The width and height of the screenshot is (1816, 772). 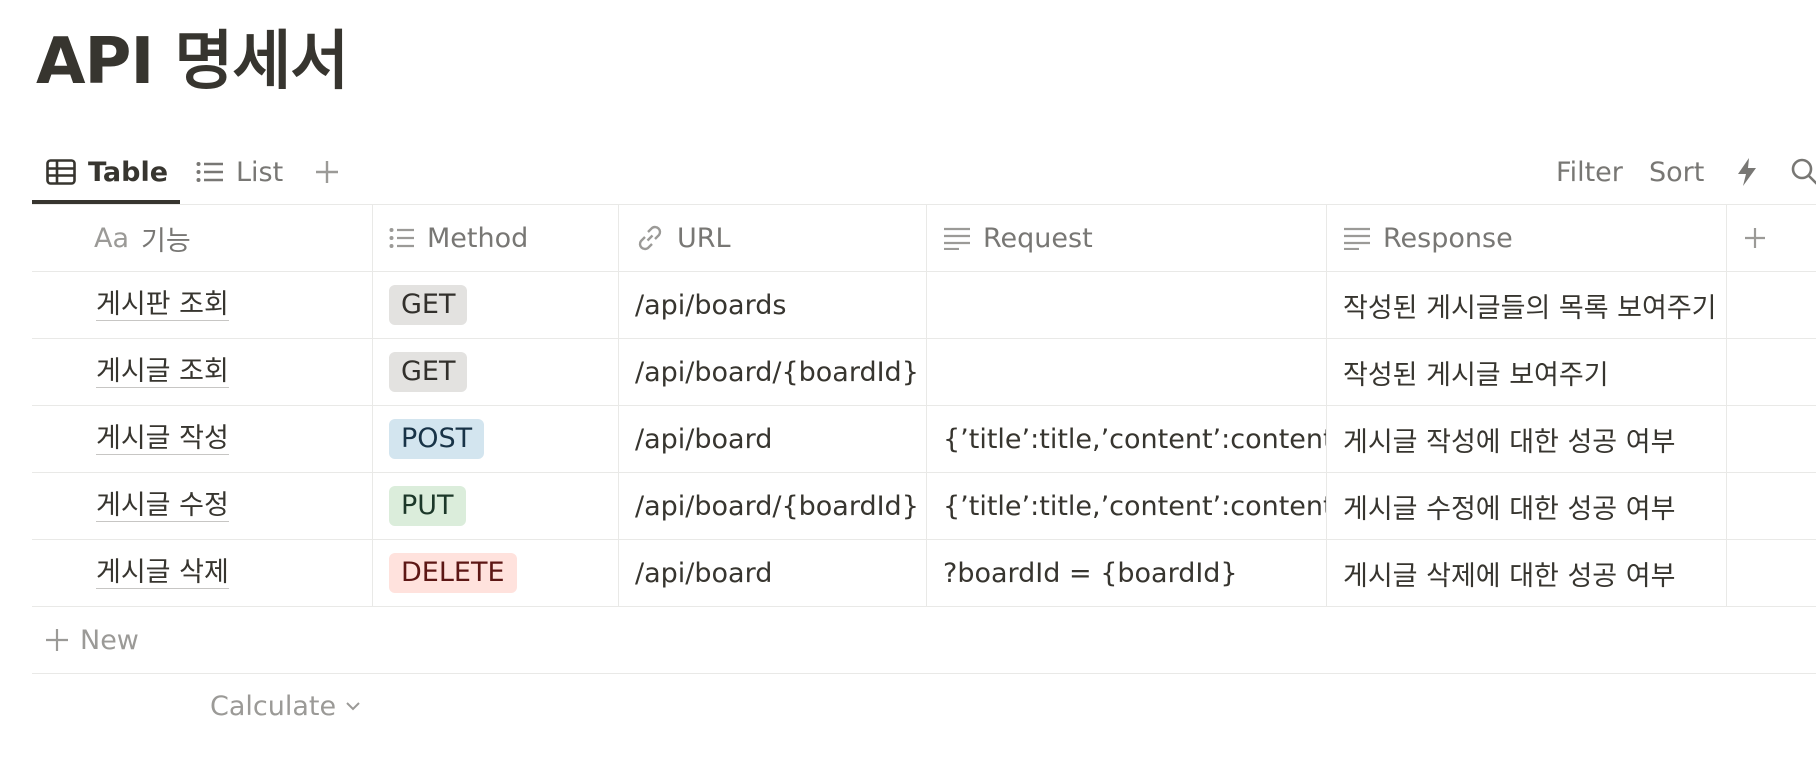 I want to click on add-view-button, so click(x=327, y=172).